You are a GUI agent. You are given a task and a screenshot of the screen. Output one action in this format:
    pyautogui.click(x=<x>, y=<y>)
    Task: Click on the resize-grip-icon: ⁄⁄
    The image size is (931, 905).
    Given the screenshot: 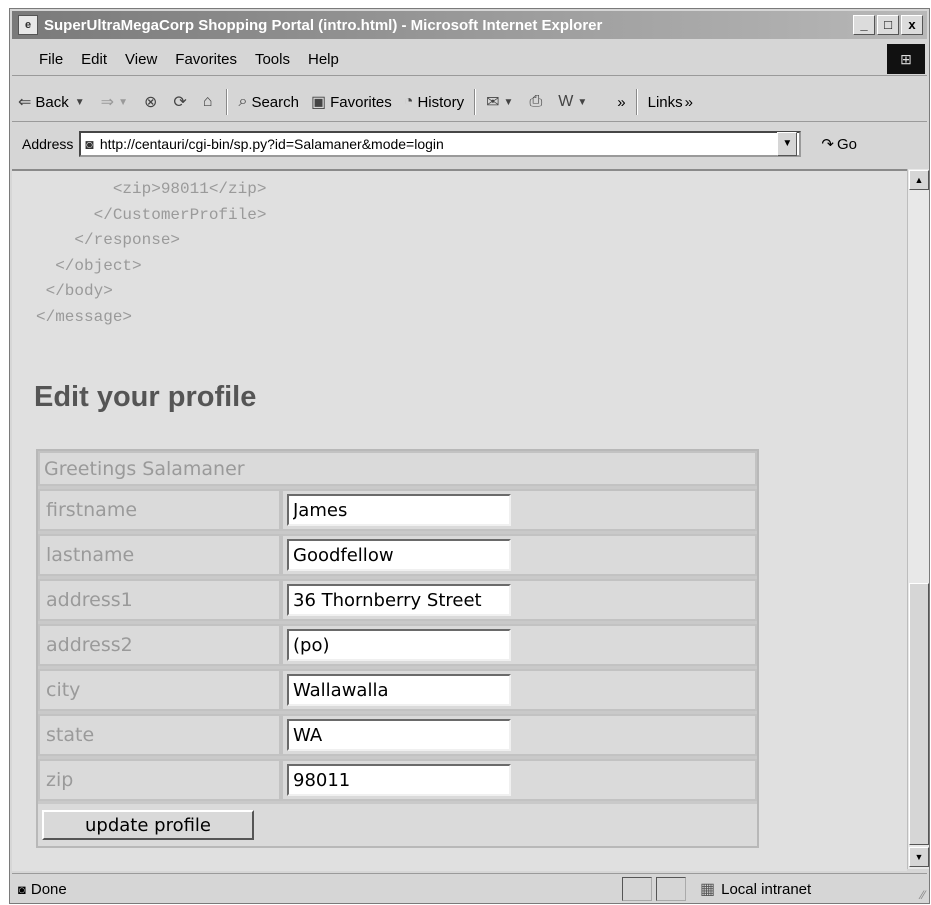 What is the action you would take?
    pyautogui.click(x=923, y=895)
    